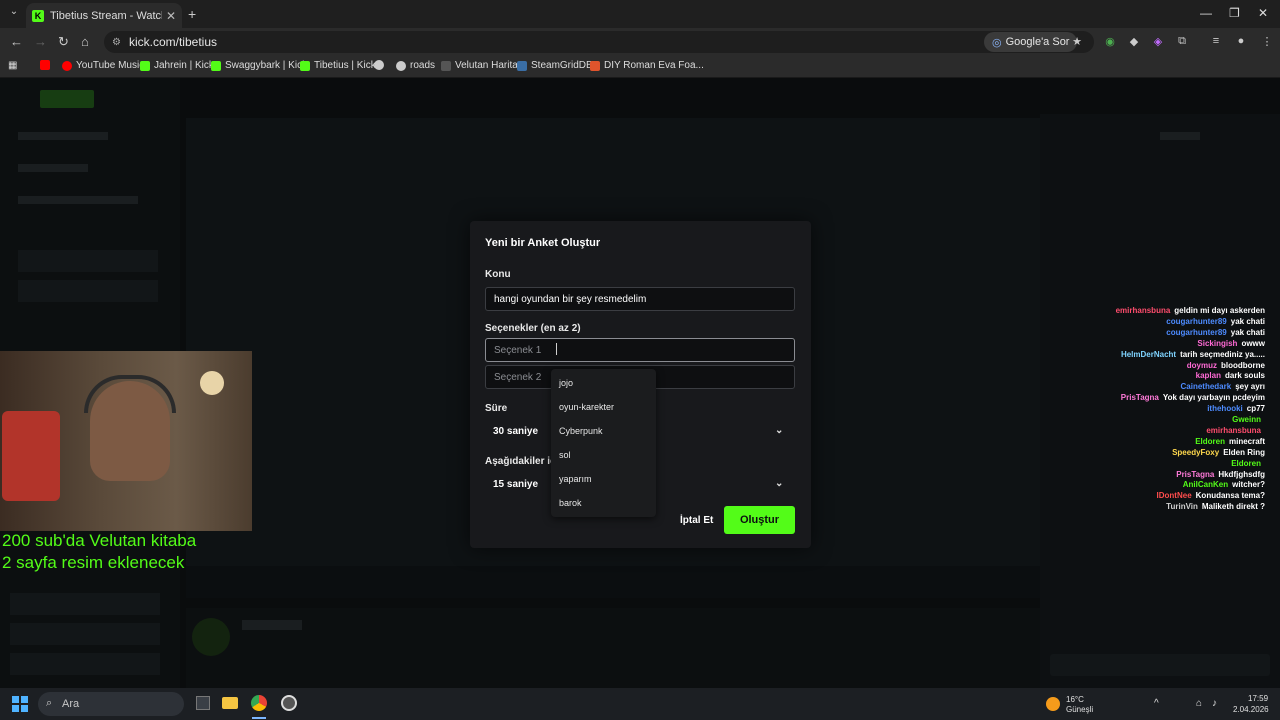 This screenshot has width=1280, height=720. I want to click on url-text: kick.com/tibetius, so click(172, 42).